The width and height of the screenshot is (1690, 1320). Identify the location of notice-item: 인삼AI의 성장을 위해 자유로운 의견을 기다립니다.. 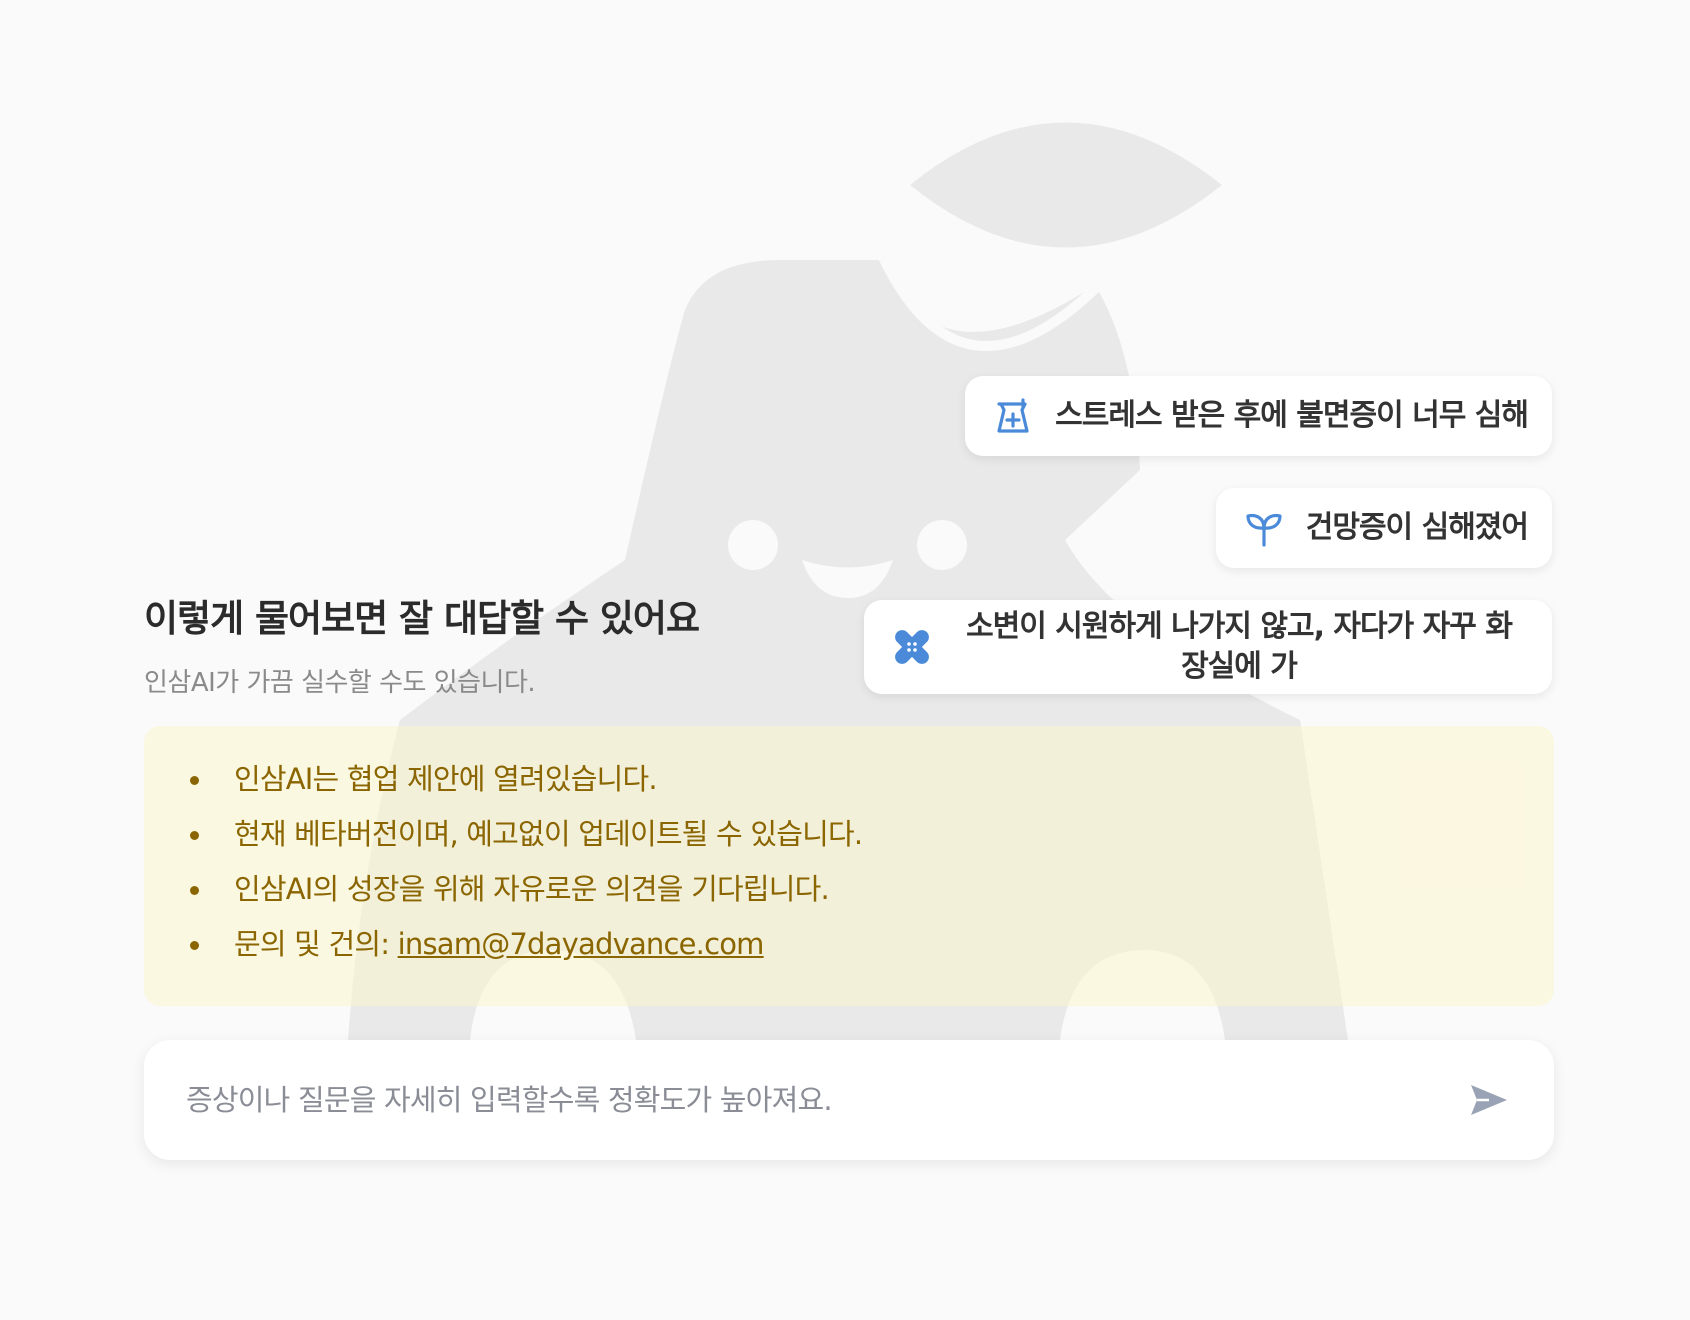
(869, 889).